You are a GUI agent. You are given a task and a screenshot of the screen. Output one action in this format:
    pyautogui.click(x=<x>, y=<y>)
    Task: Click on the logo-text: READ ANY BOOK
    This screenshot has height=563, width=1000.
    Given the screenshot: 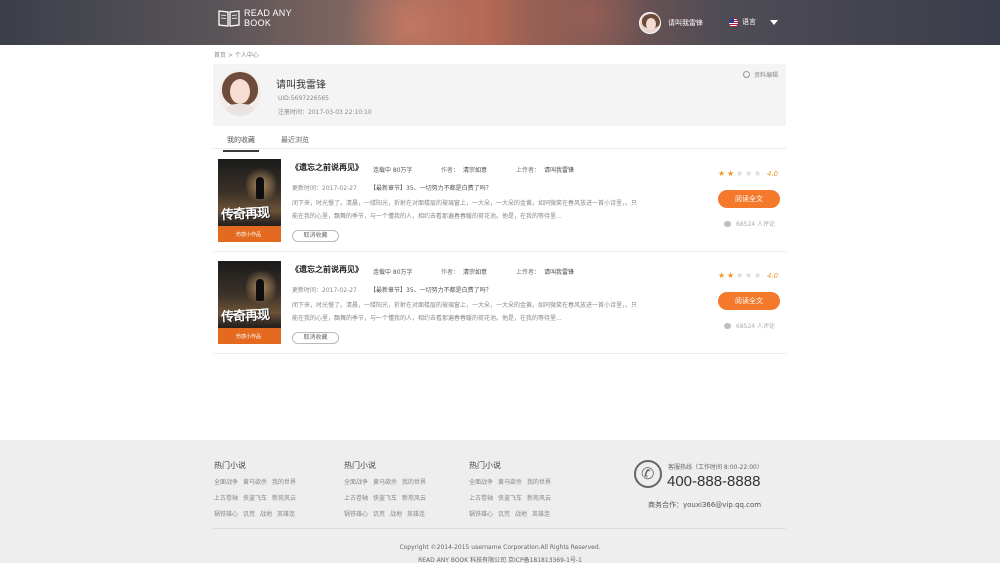 What is the action you would take?
    pyautogui.click(x=268, y=18)
    